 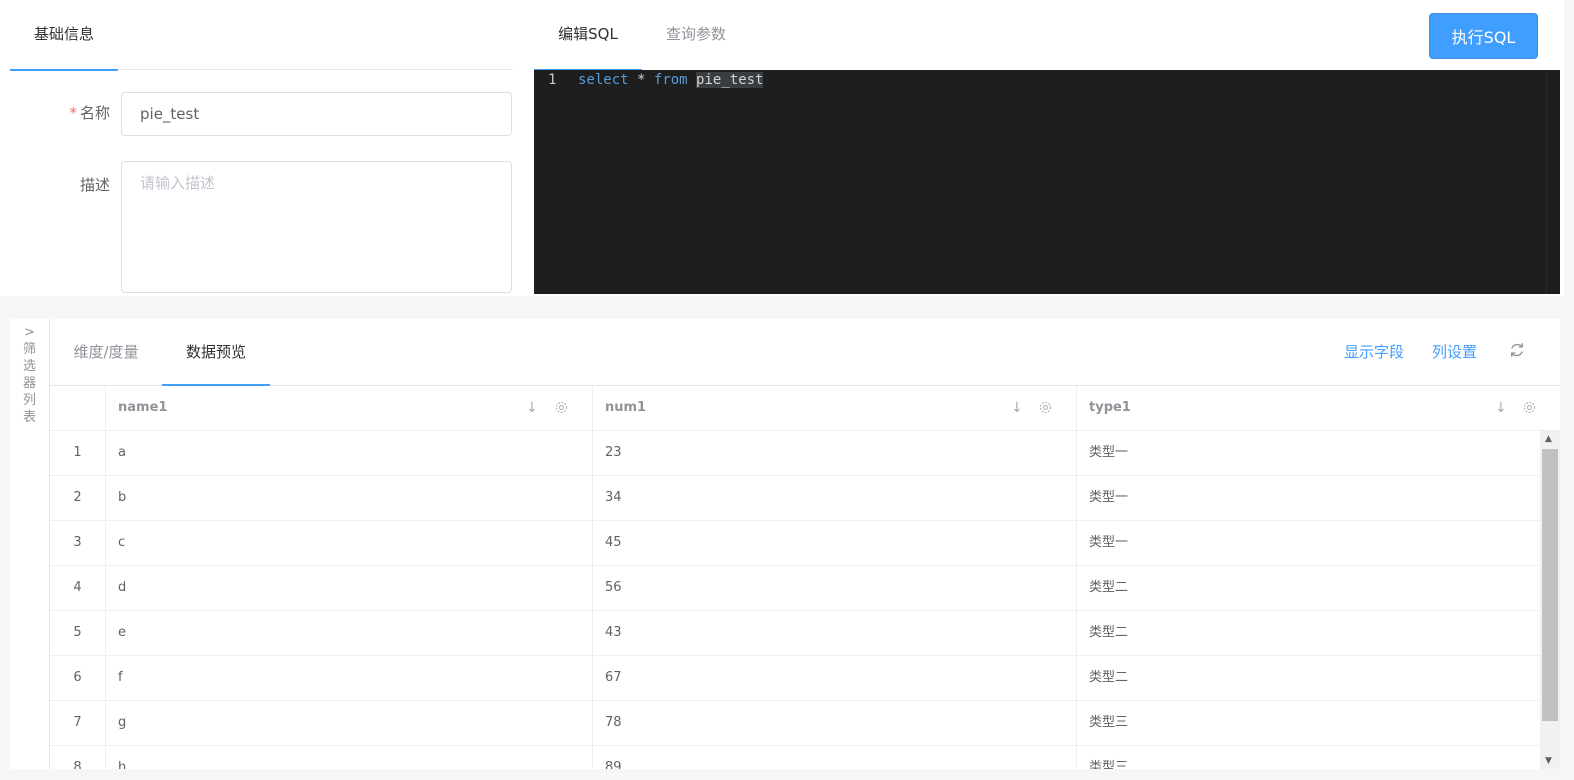 I want to click on keyword-from: from, so click(x=670, y=80).